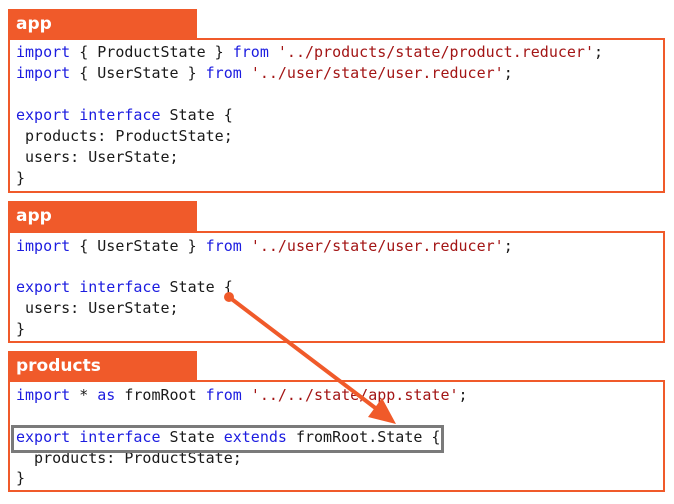  I want to click on annotation-arrow, so click(310, 358).